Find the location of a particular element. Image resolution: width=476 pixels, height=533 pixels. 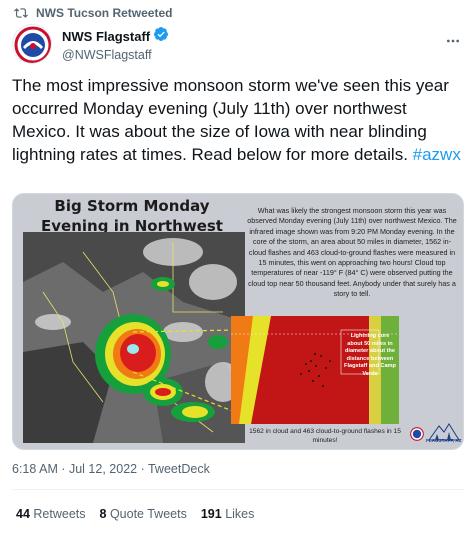

tweet-time: 6:18 AM is located at coordinates (35, 469).